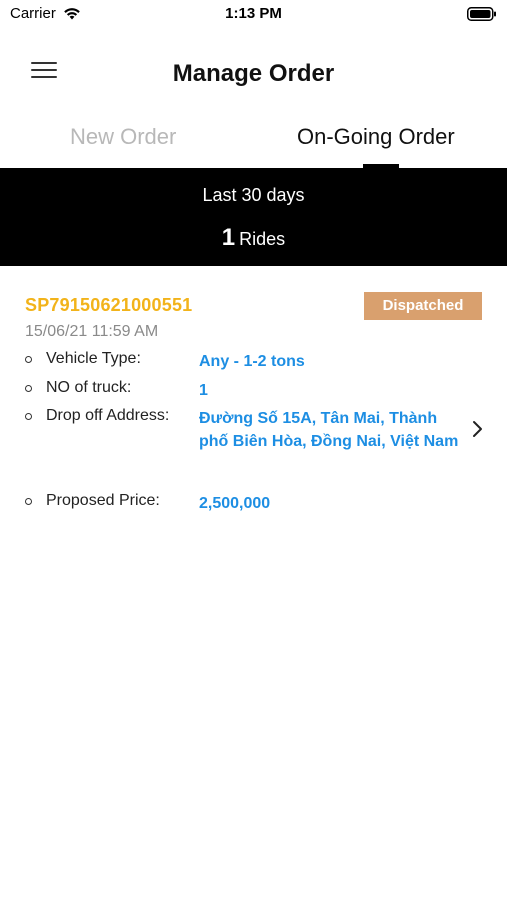 This screenshot has width=507, height=900. What do you see at coordinates (123, 137) in the screenshot?
I see `tab-new-order: New Order` at bounding box center [123, 137].